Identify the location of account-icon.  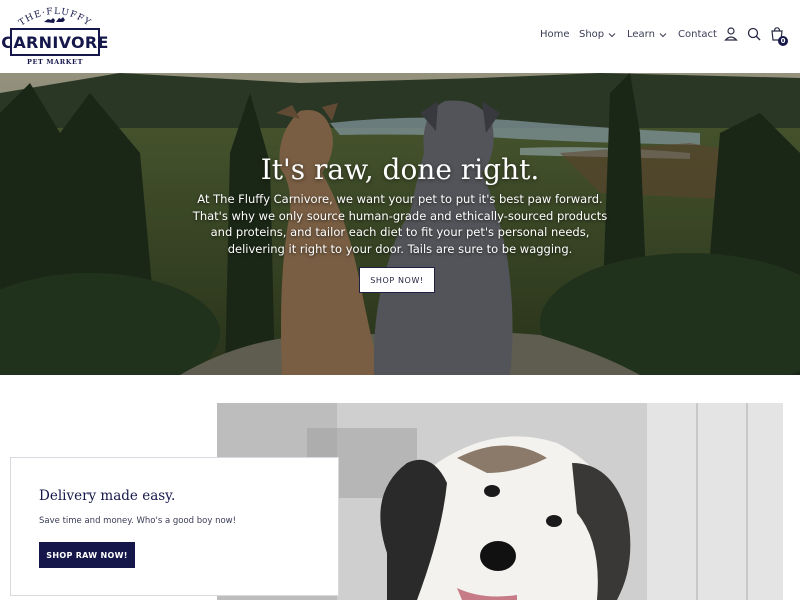
(731, 34).